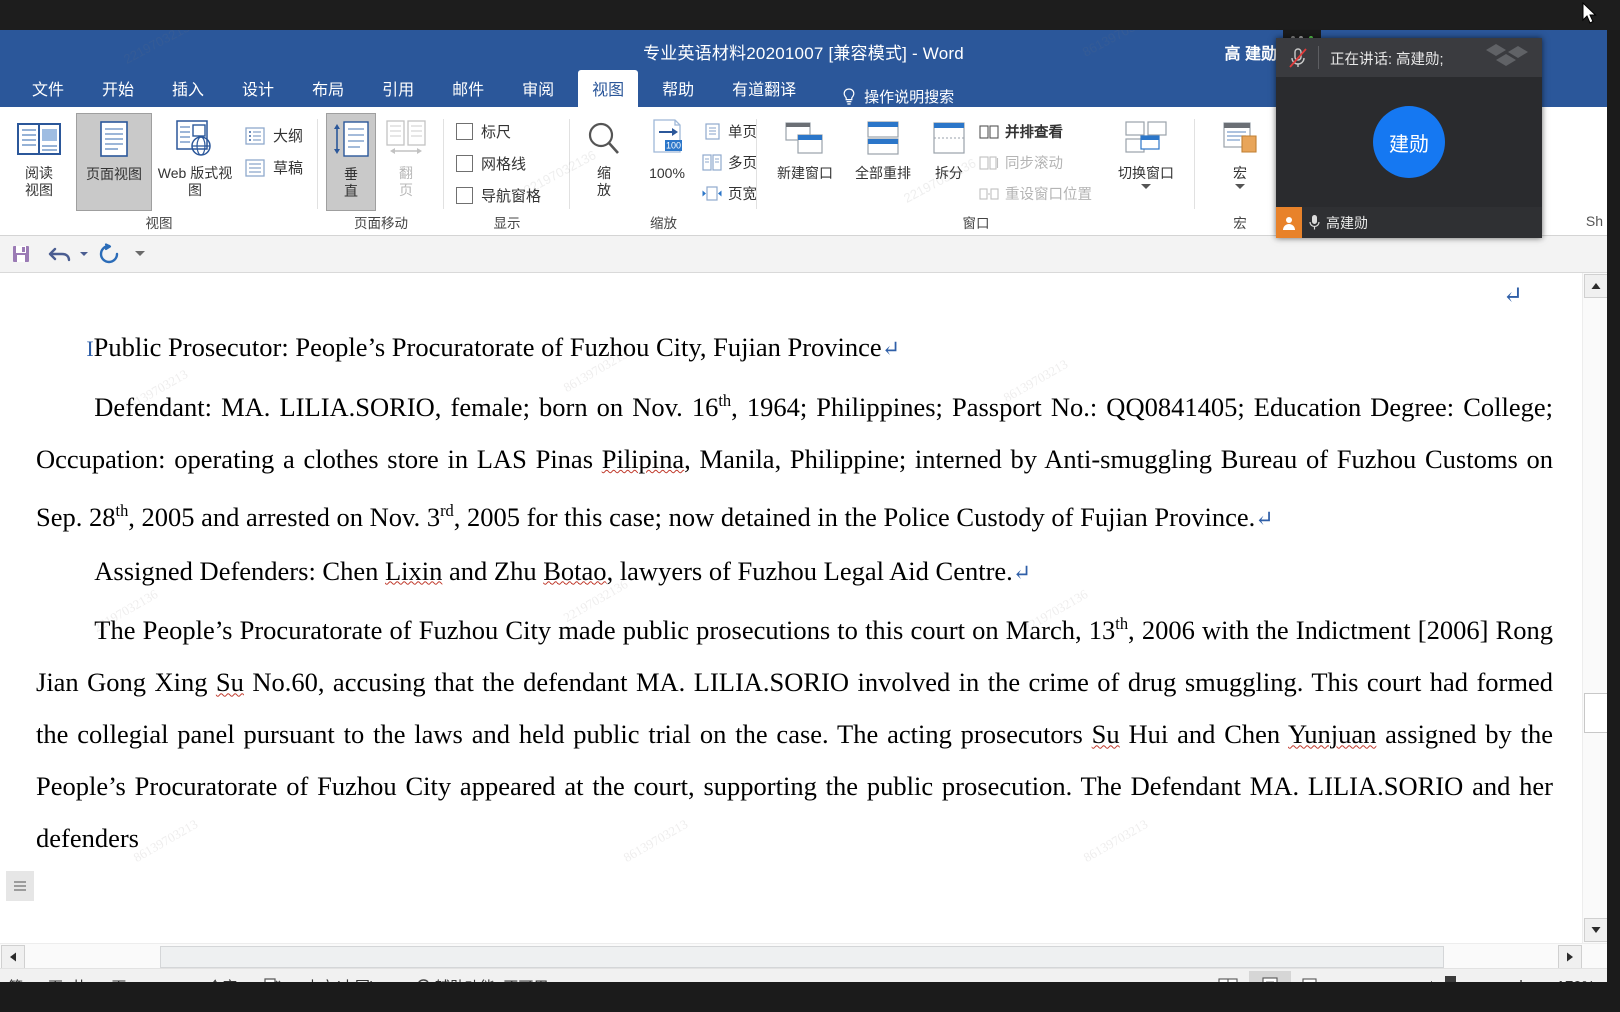  What do you see at coordinates (84, 254) in the screenshot?
I see `undo-dropdown-icon` at bounding box center [84, 254].